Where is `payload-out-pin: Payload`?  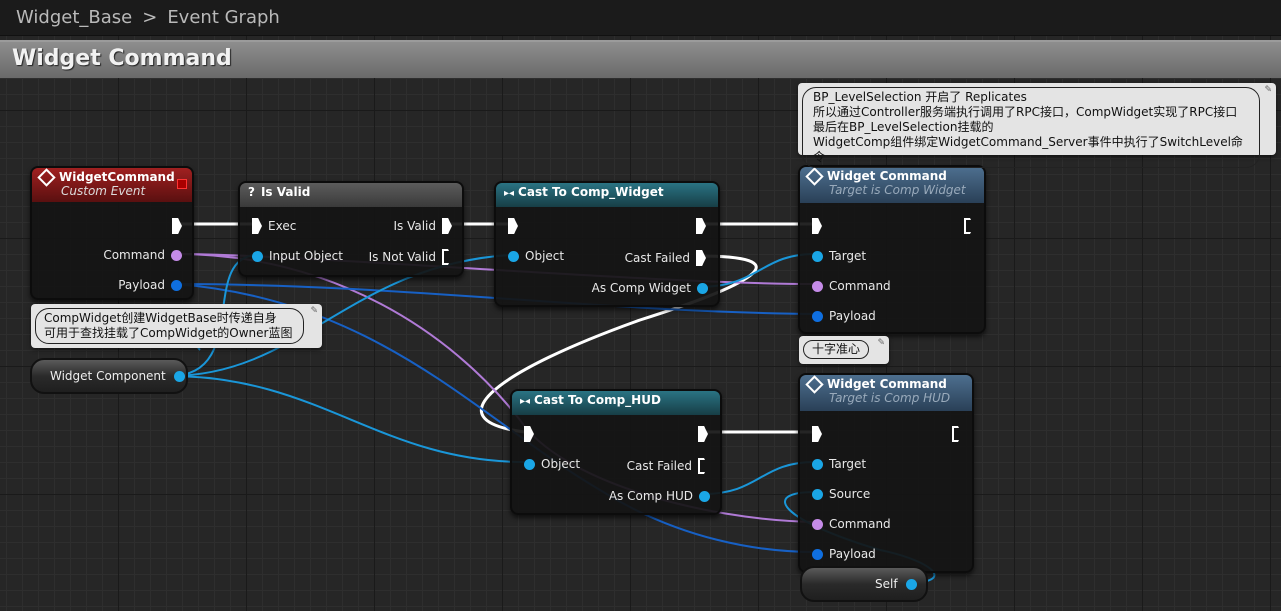 payload-out-pin: Payload is located at coordinates (150, 285).